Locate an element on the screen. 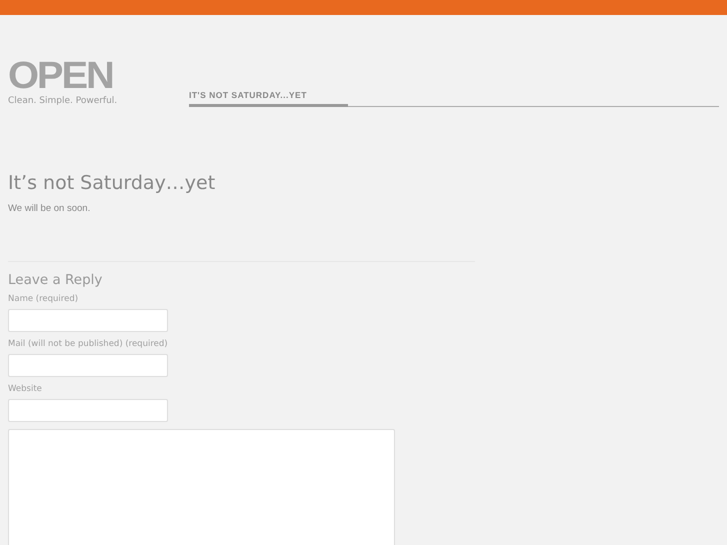 This screenshot has height=545, width=727. field-label: Name (required) is located at coordinates (44, 299).